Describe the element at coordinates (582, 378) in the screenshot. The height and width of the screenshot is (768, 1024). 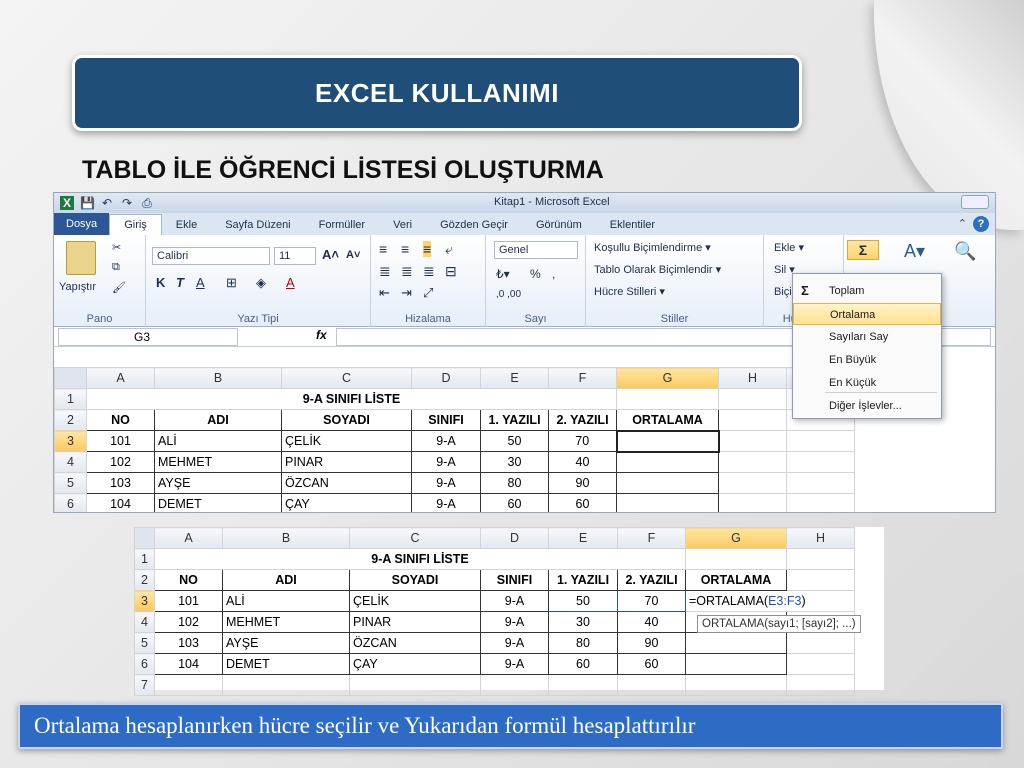
I see `col-header-f: F` at that location.